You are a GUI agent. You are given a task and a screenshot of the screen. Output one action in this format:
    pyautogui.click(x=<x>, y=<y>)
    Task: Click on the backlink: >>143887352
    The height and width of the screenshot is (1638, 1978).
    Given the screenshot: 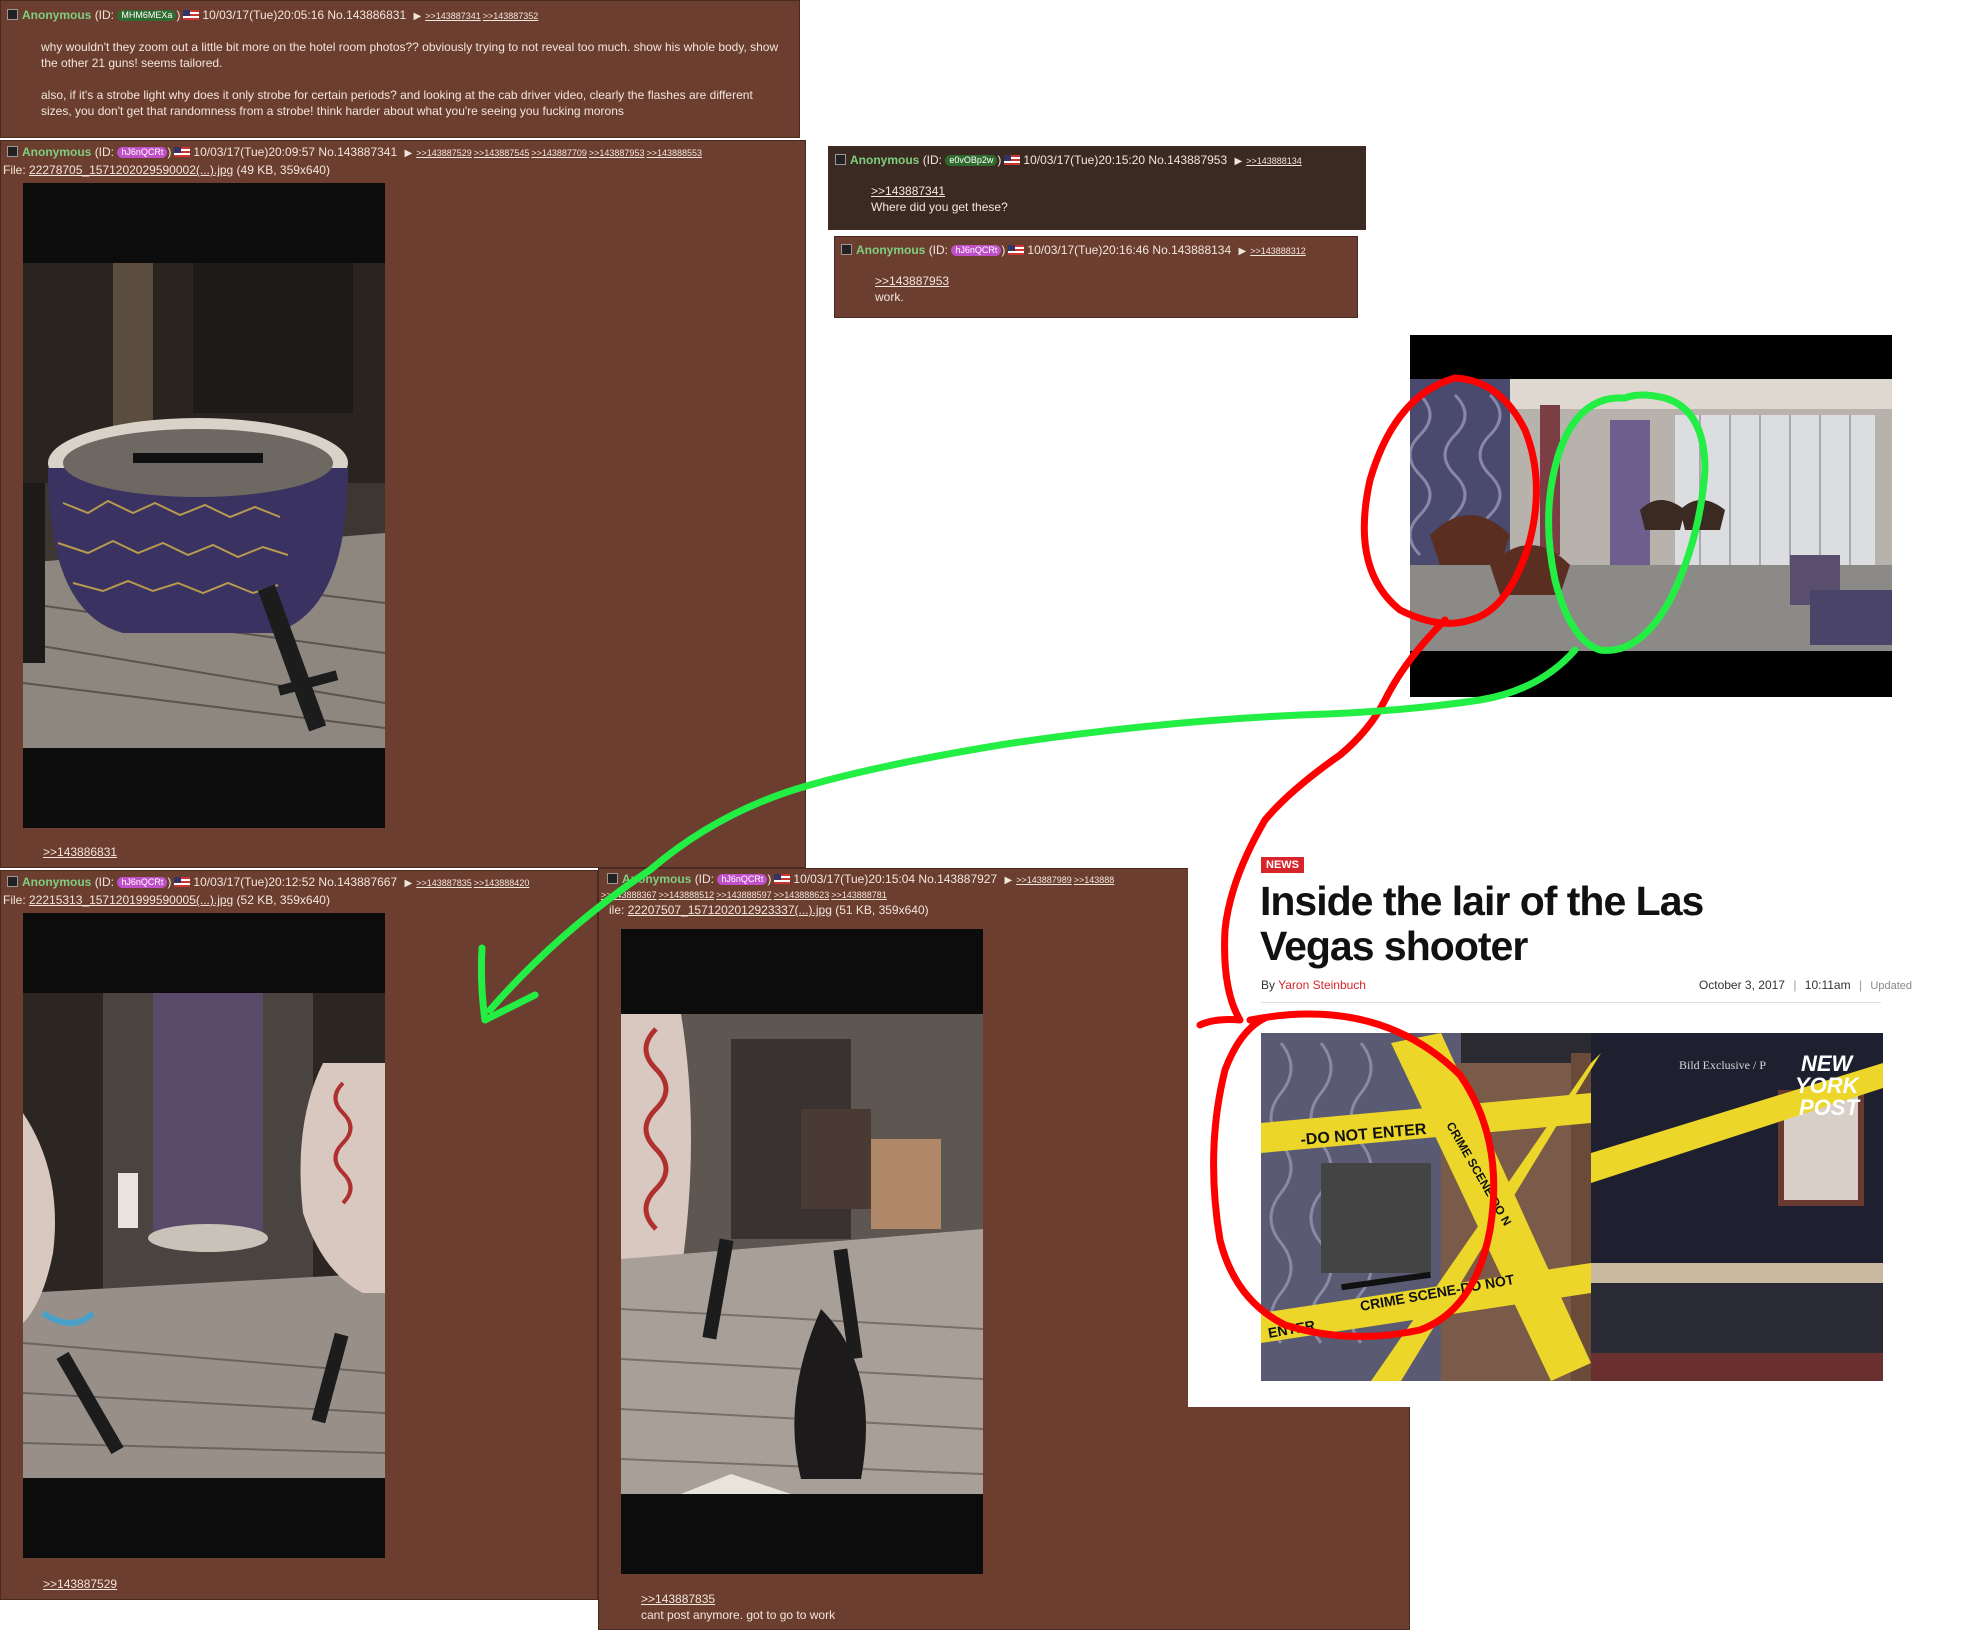 What is the action you would take?
    pyautogui.click(x=511, y=16)
    